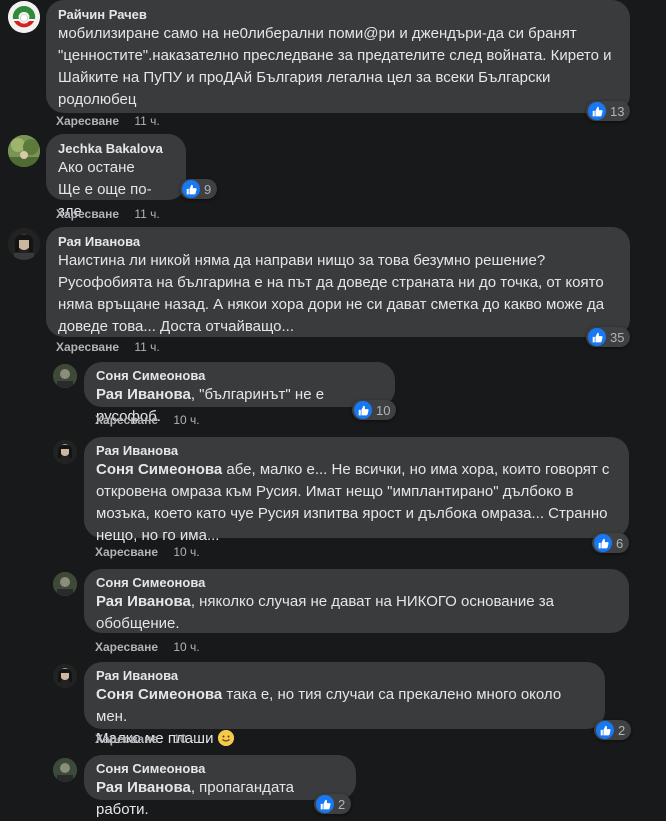 The width and height of the screenshot is (666, 821). Describe the element at coordinates (608, 337) in the screenshot. I see `reaction-count: 35` at that location.